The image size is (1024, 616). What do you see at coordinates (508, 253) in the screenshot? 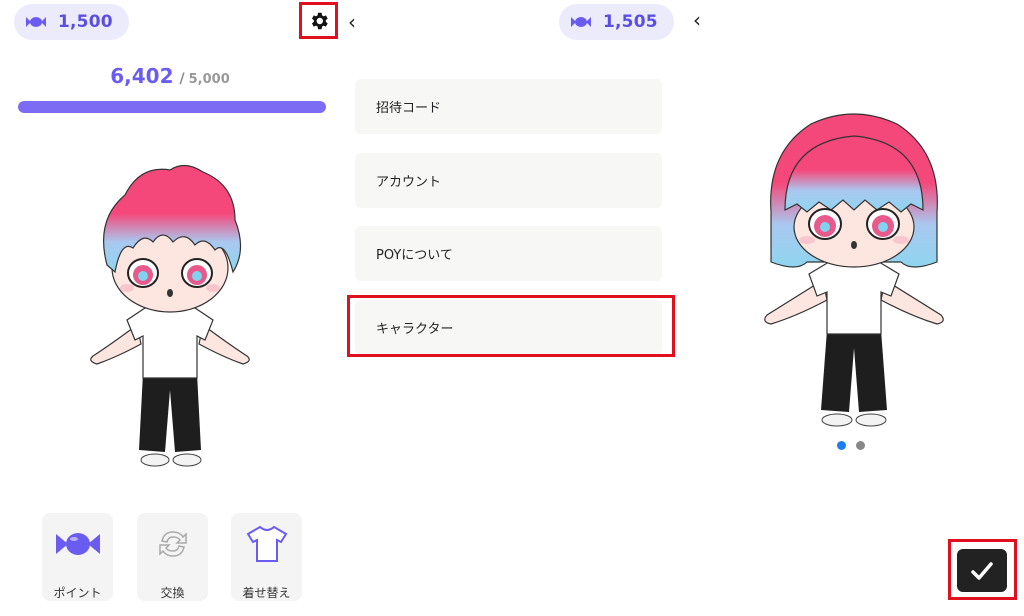
I see `menu-item-about-poy: POYについて` at bounding box center [508, 253].